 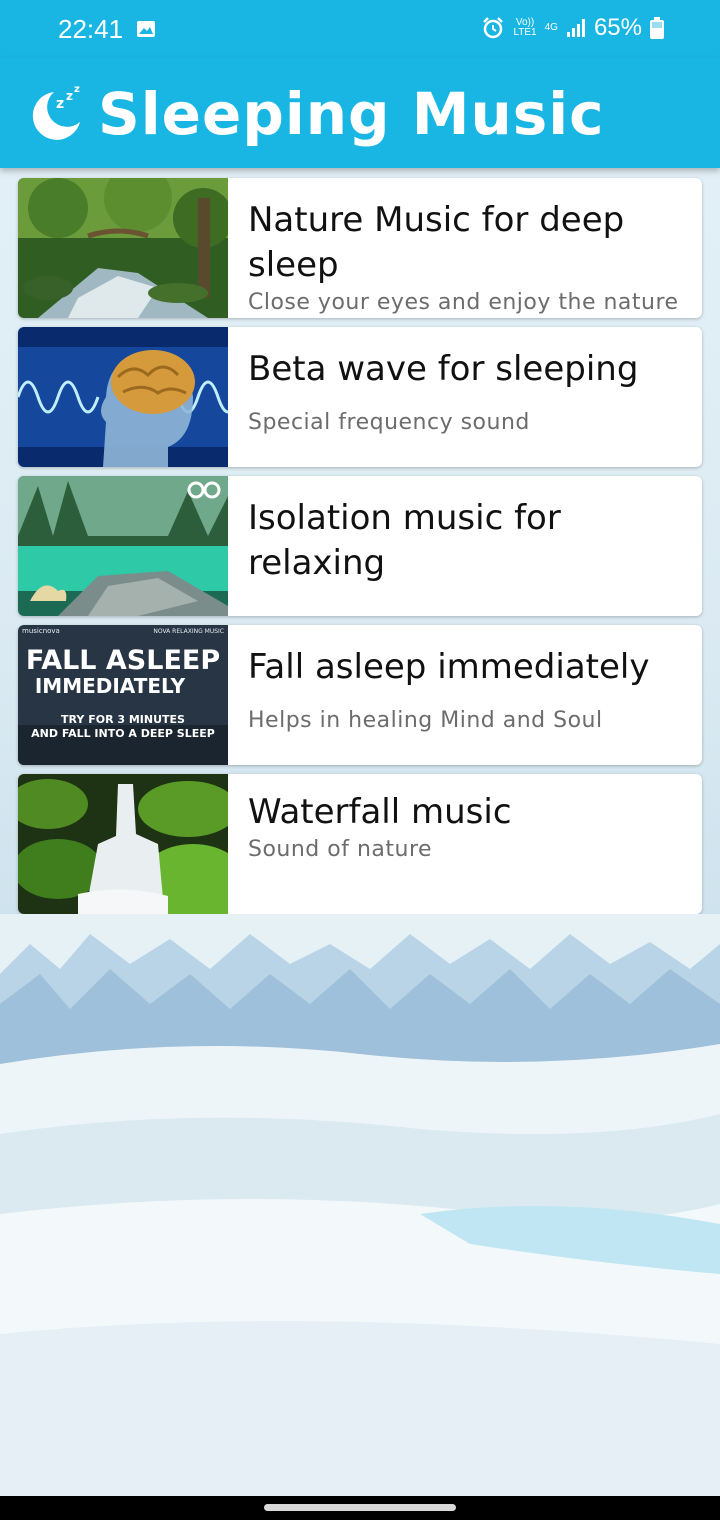 I want to click on poster-brand-left: musicnova, so click(x=41, y=631).